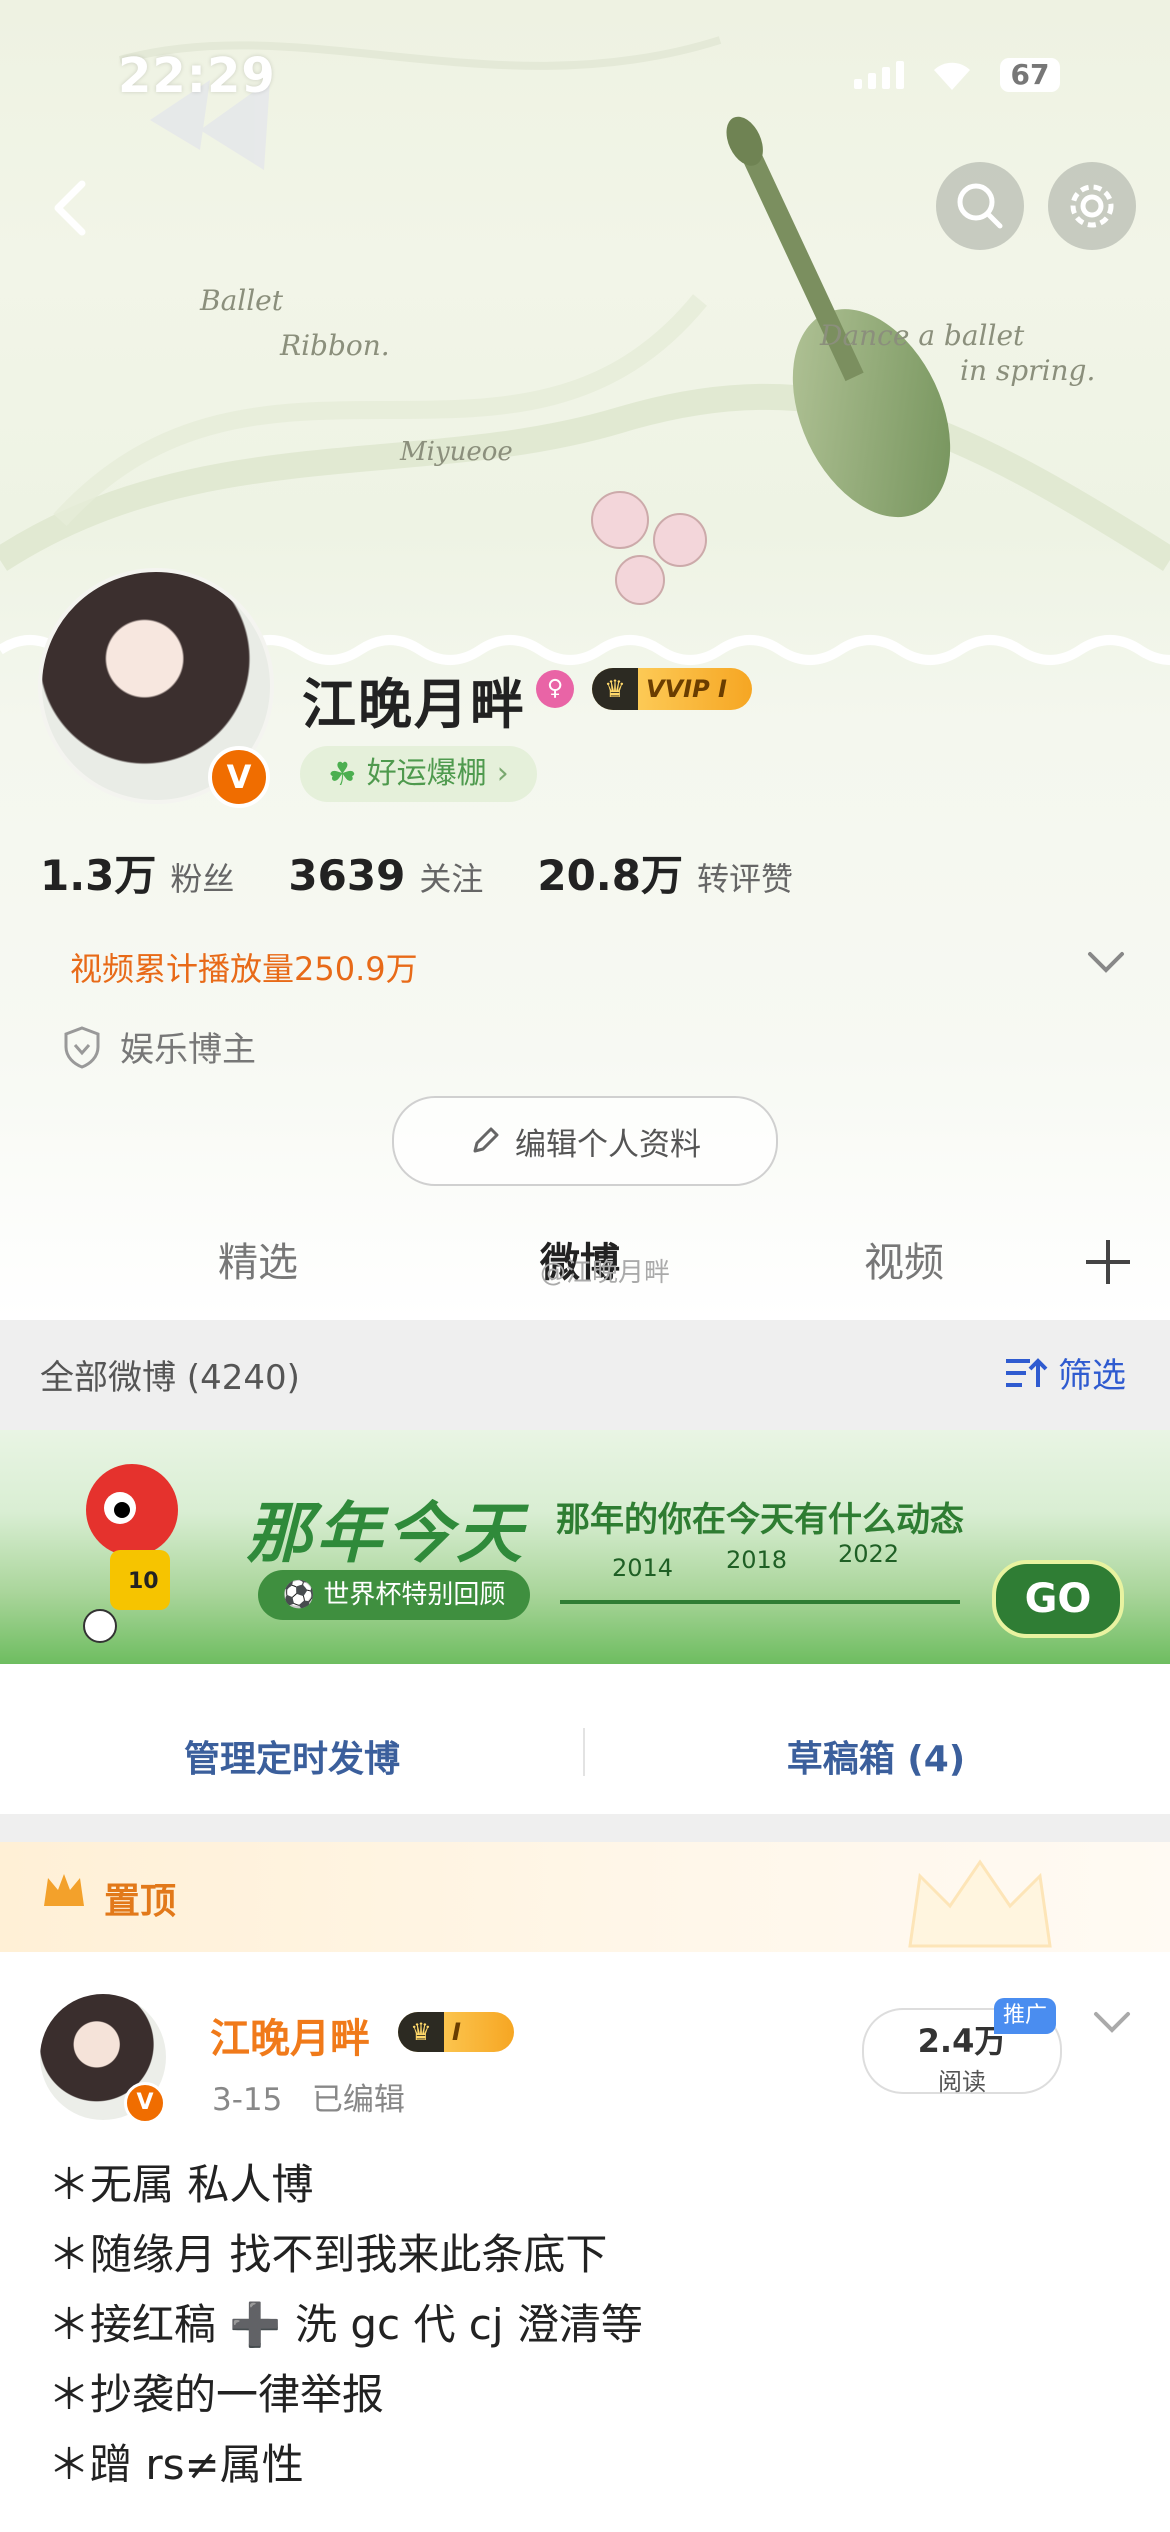 Image resolution: width=1170 pixels, height=2532 pixels. Describe the element at coordinates (98, 875) in the screenshot. I see `stat-value: 1.3万` at that location.